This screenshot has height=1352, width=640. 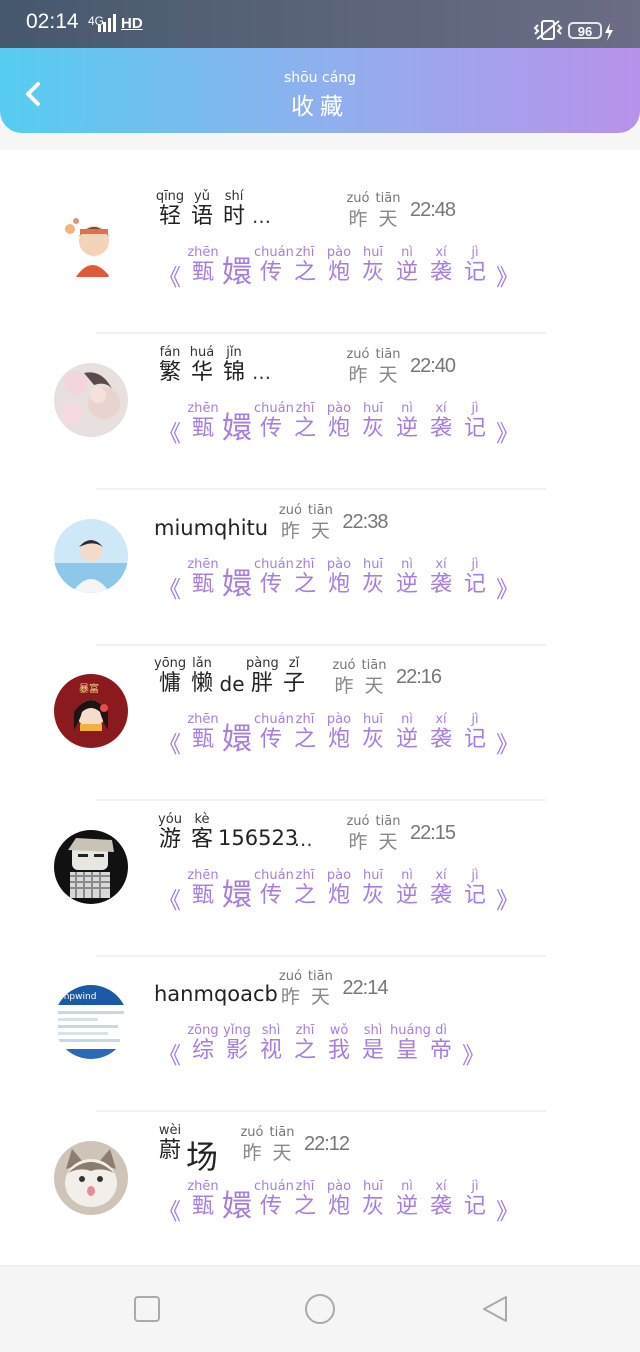 I want to click on avatar-boy-cartoon, so click(x=91, y=244).